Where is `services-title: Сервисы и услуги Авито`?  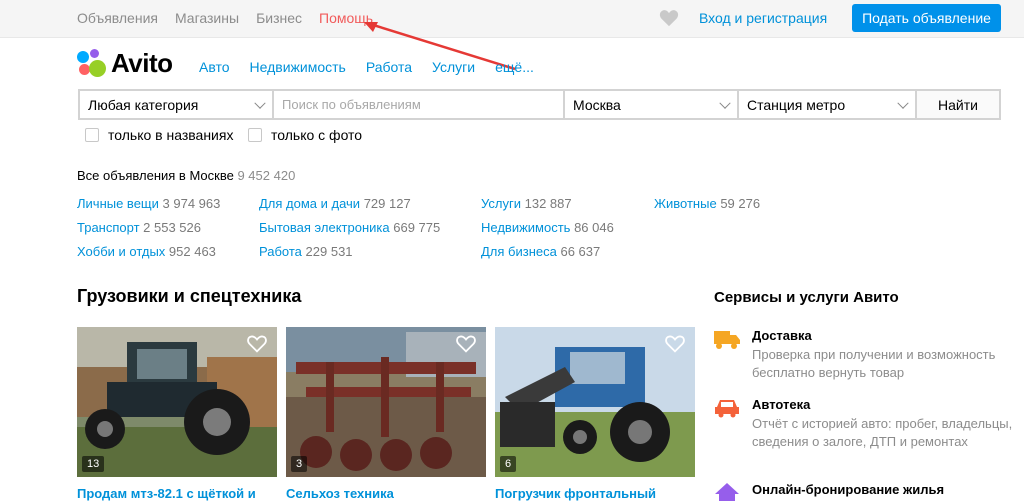 services-title: Сервисы и услуги Авито is located at coordinates (806, 297).